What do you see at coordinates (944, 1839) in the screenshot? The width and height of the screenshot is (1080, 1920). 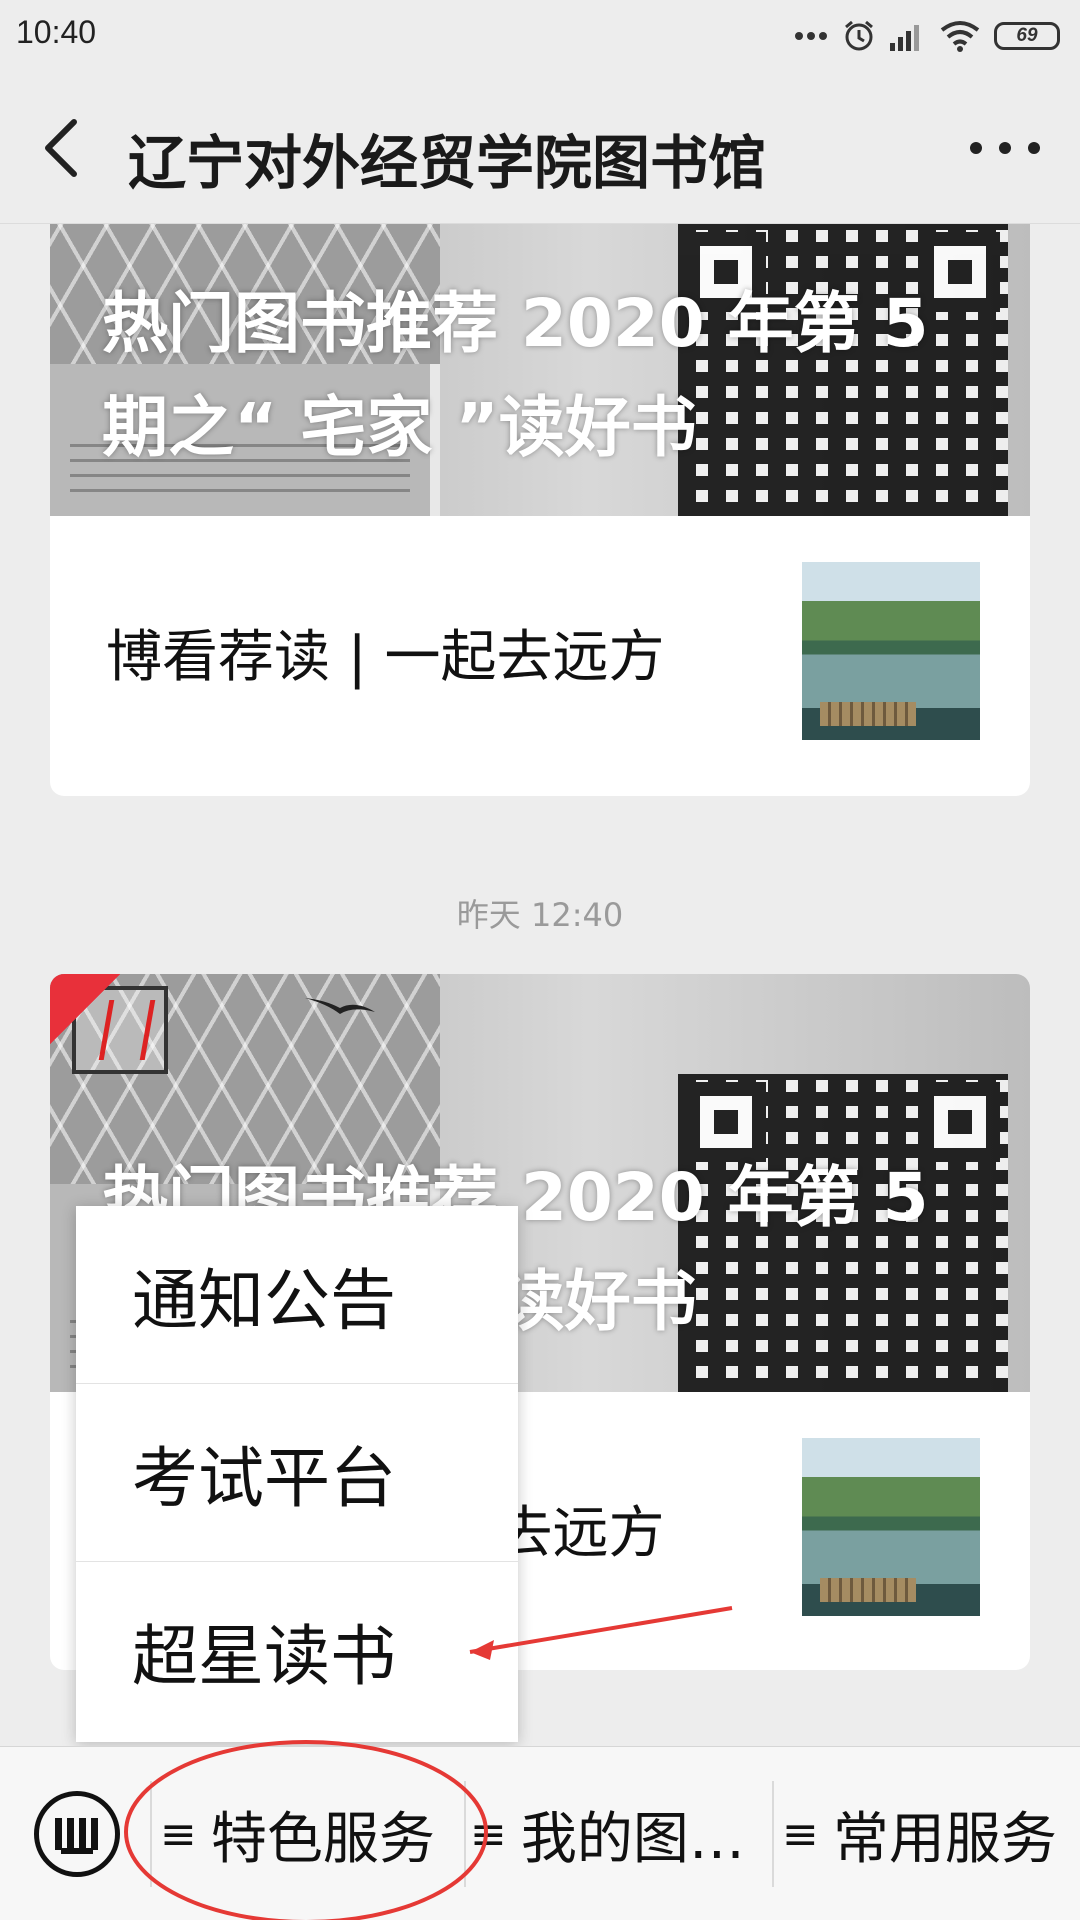 I see `tab-label: 常用服务` at bounding box center [944, 1839].